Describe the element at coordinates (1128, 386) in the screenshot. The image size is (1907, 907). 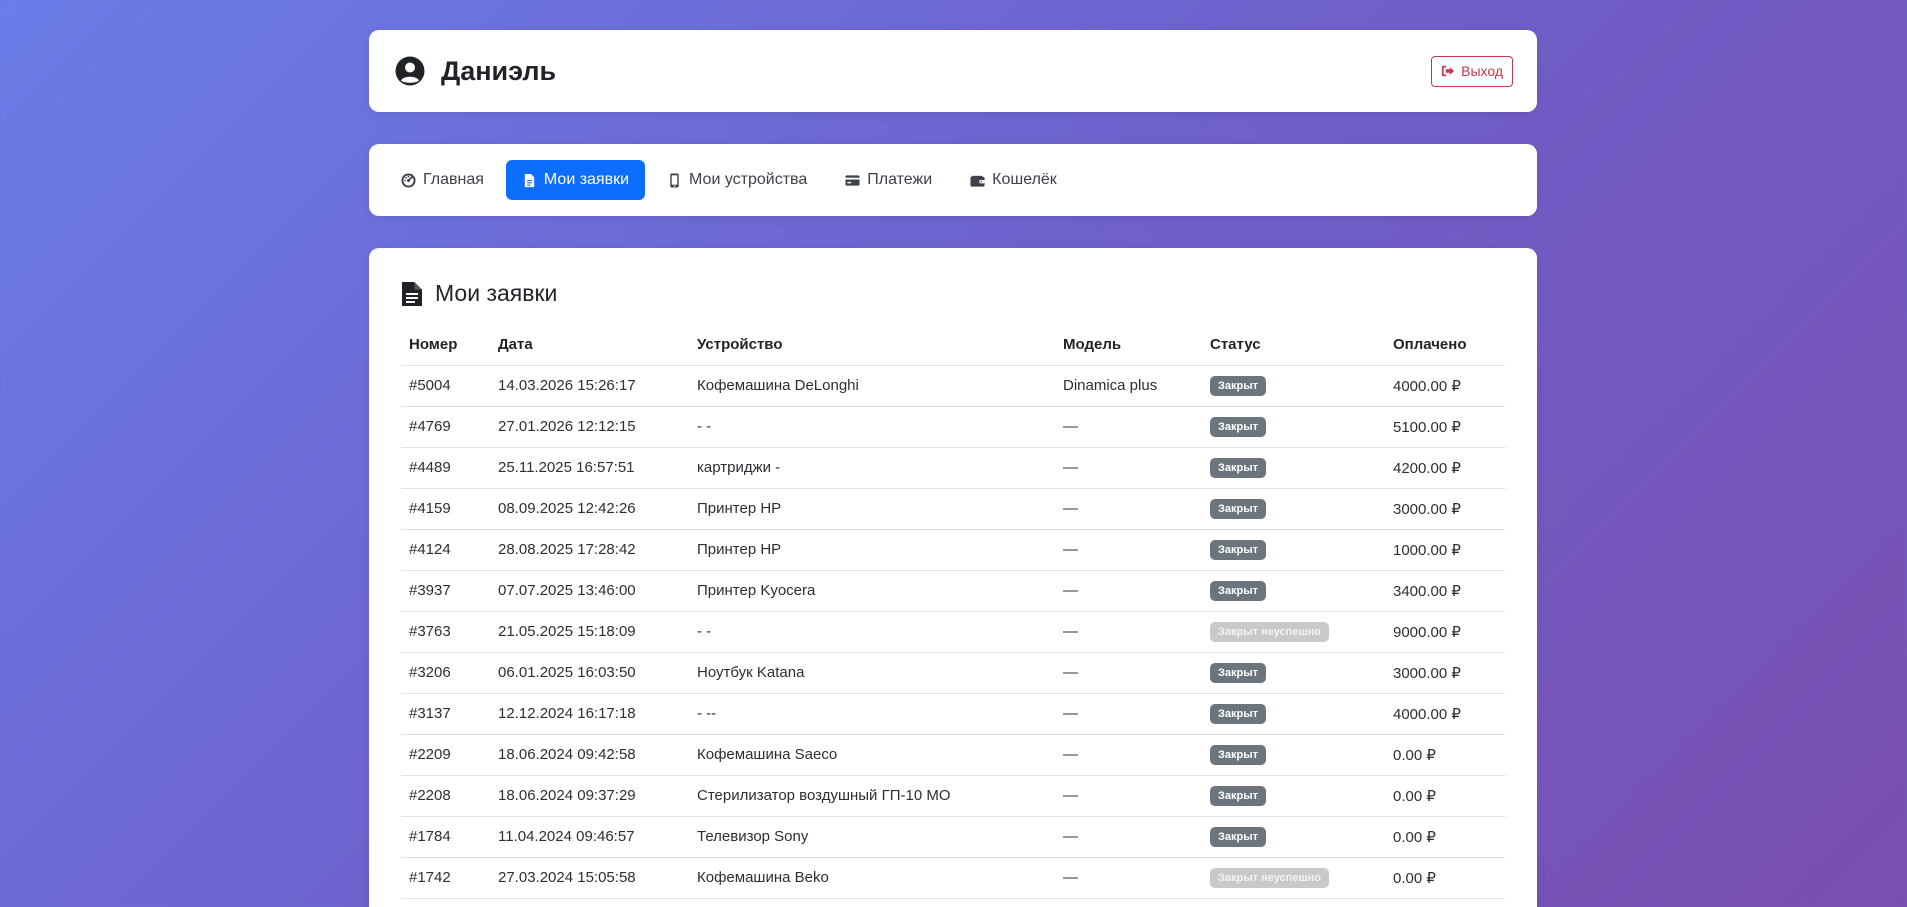
I see `cell-model: Dinamica plus` at that location.